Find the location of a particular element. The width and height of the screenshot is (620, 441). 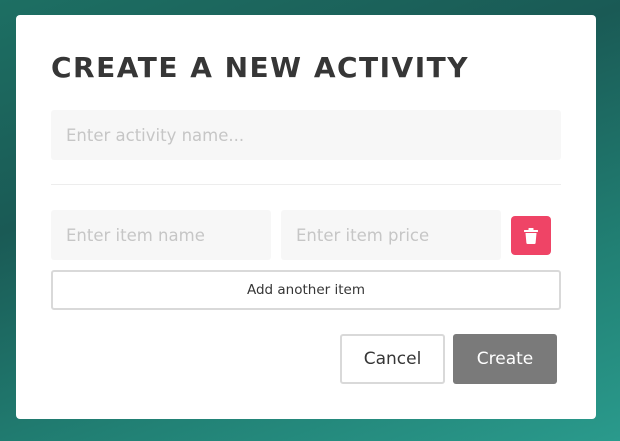

delete-item-button is located at coordinates (531, 235).